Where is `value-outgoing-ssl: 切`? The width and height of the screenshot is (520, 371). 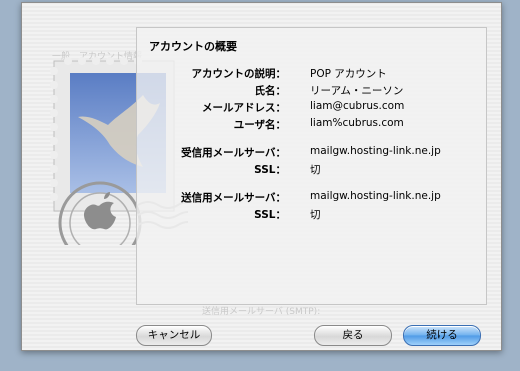 value-outgoing-ssl: 切 is located at coordinates (315, 215).